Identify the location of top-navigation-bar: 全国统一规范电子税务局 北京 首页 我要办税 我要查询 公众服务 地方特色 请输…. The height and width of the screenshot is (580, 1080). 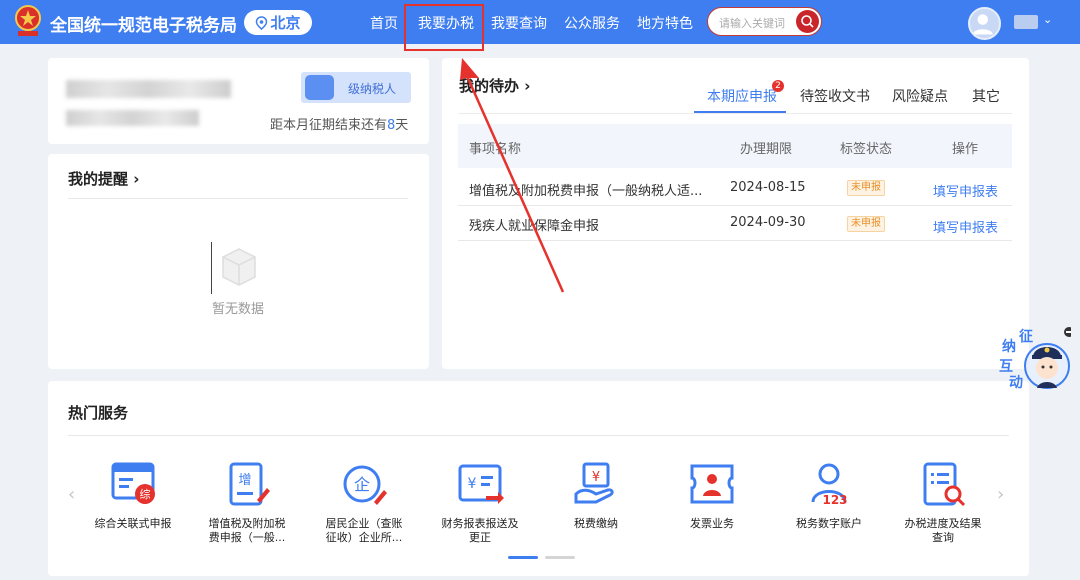
(540, 22).